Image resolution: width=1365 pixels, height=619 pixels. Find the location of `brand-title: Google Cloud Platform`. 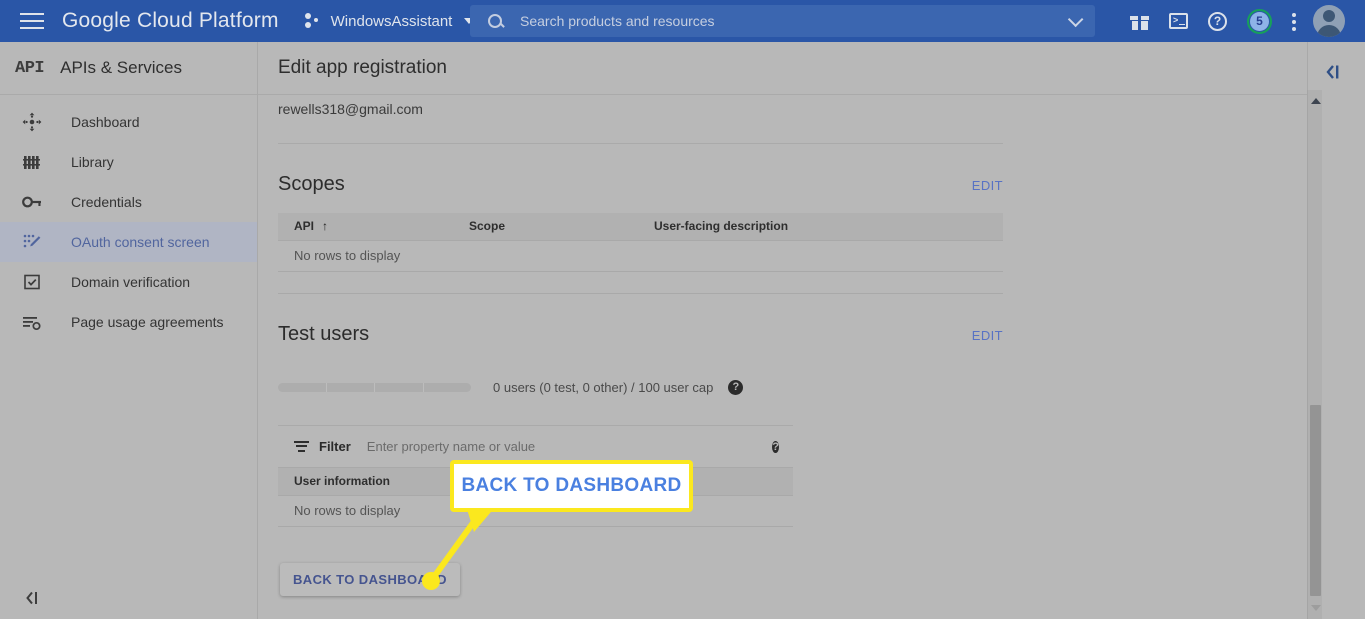

brand-title: Google Cloud Platform is located at coordinates (170, 21).